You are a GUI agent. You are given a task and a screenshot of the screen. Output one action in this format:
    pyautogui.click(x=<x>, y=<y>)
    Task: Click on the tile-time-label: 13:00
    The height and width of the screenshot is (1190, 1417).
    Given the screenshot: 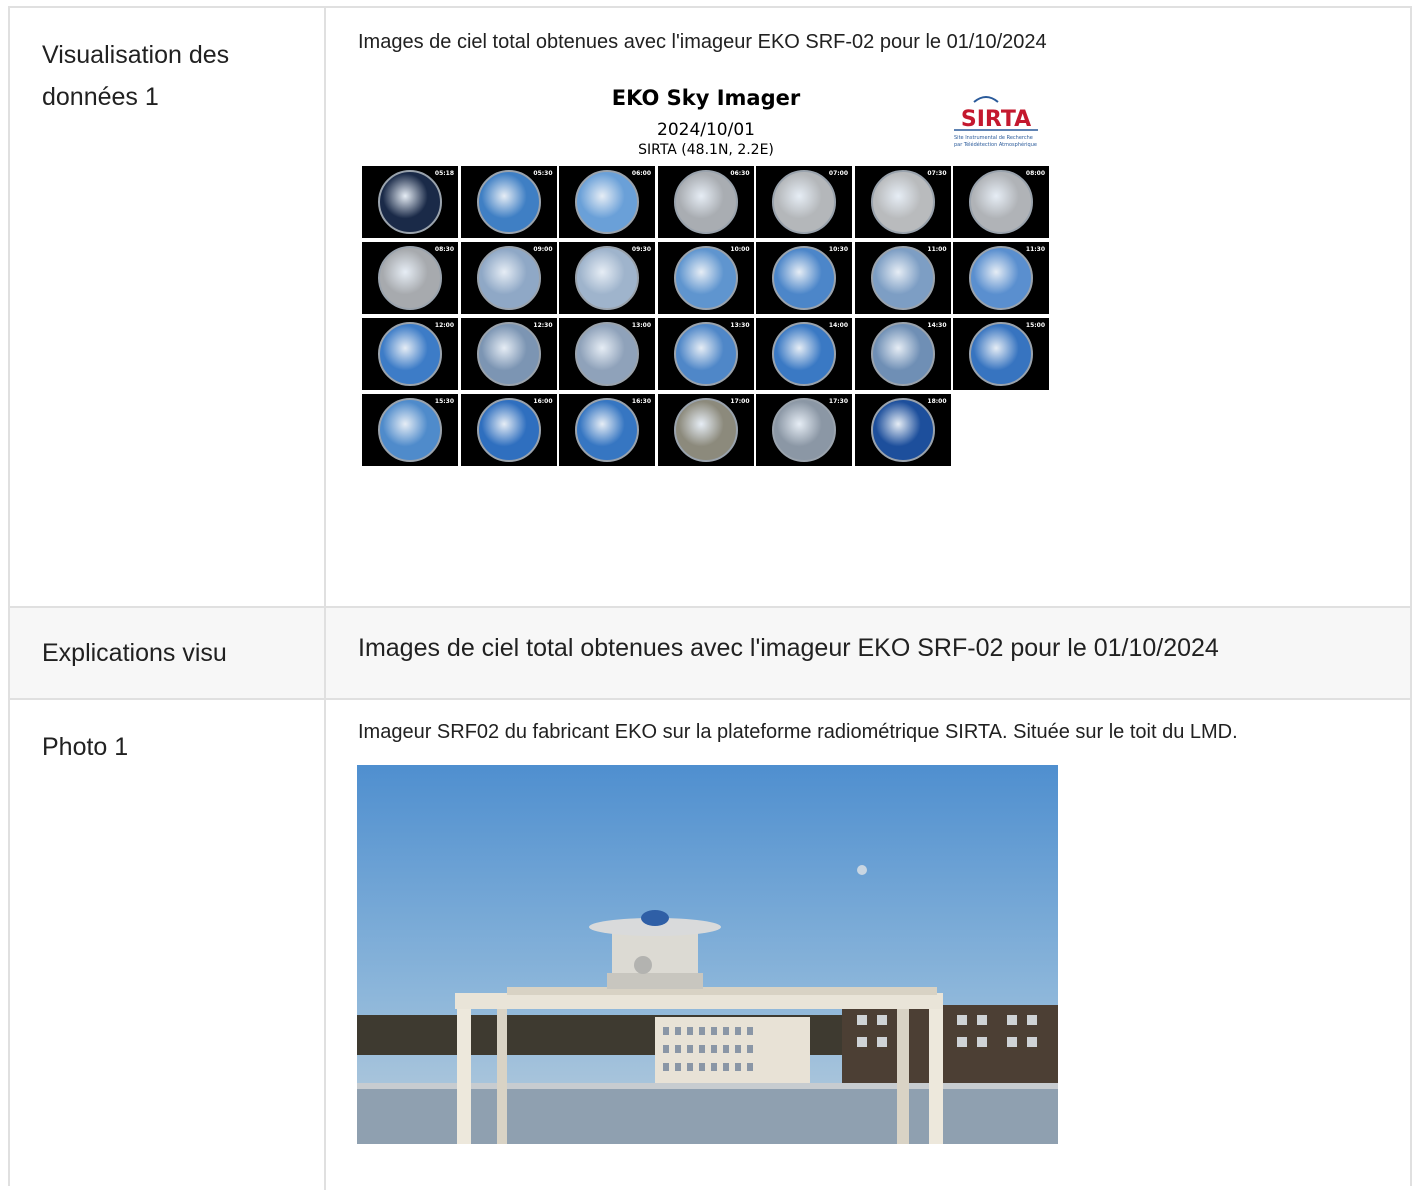 What is the action you would take?
    pyautogui.click(x=641, y=325)
    